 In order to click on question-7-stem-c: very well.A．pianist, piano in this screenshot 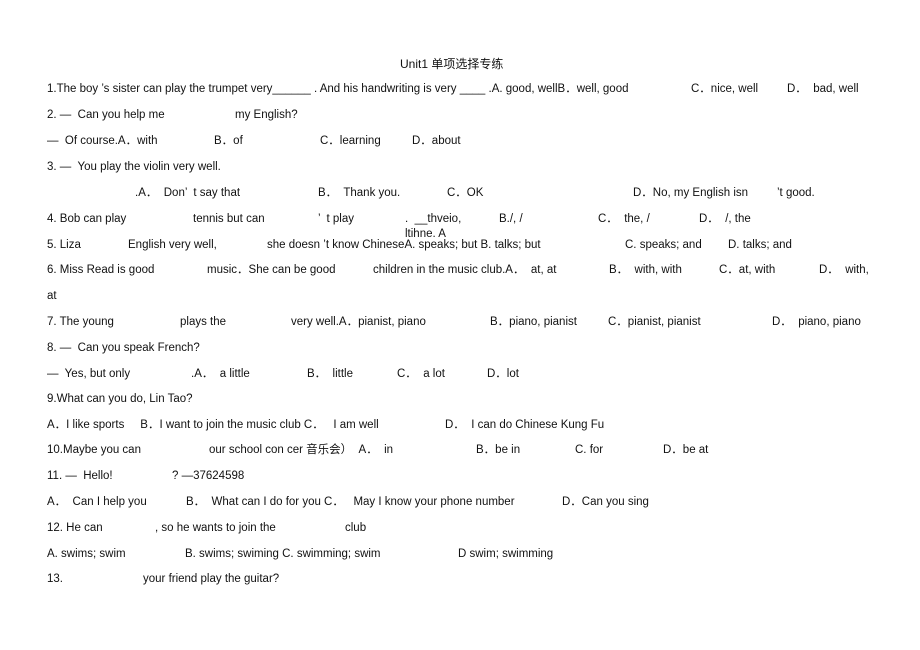, I will do `click(358, 322)`.